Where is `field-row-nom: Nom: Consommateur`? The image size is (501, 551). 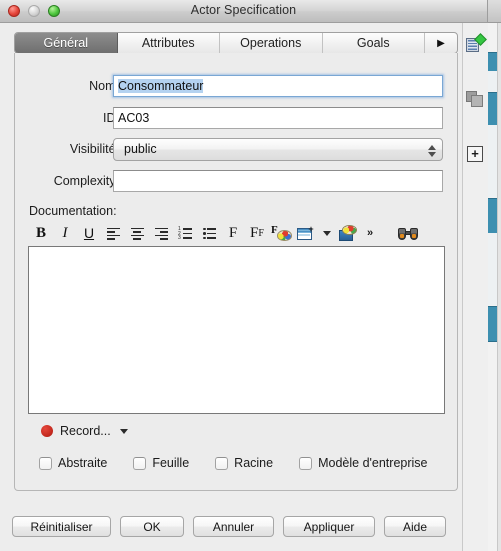 field-row-nom: Nom: Consommateur is located at coordinates (237, 86).